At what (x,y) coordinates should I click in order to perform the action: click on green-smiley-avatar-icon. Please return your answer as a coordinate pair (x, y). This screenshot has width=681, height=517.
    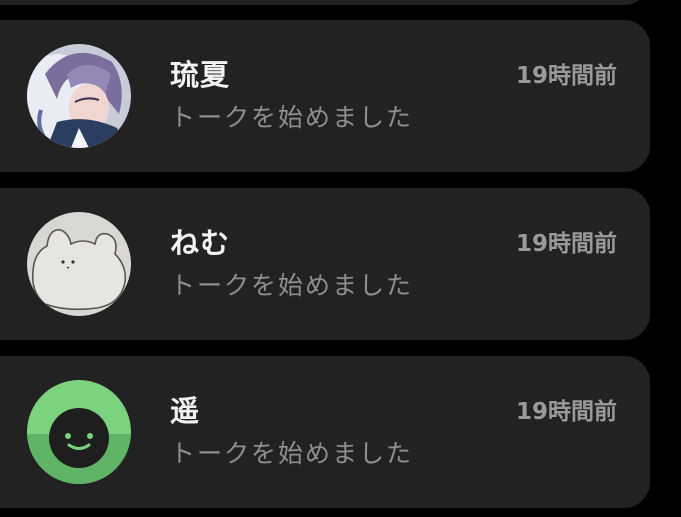
    Looking at the image, I should click on (79, 432).